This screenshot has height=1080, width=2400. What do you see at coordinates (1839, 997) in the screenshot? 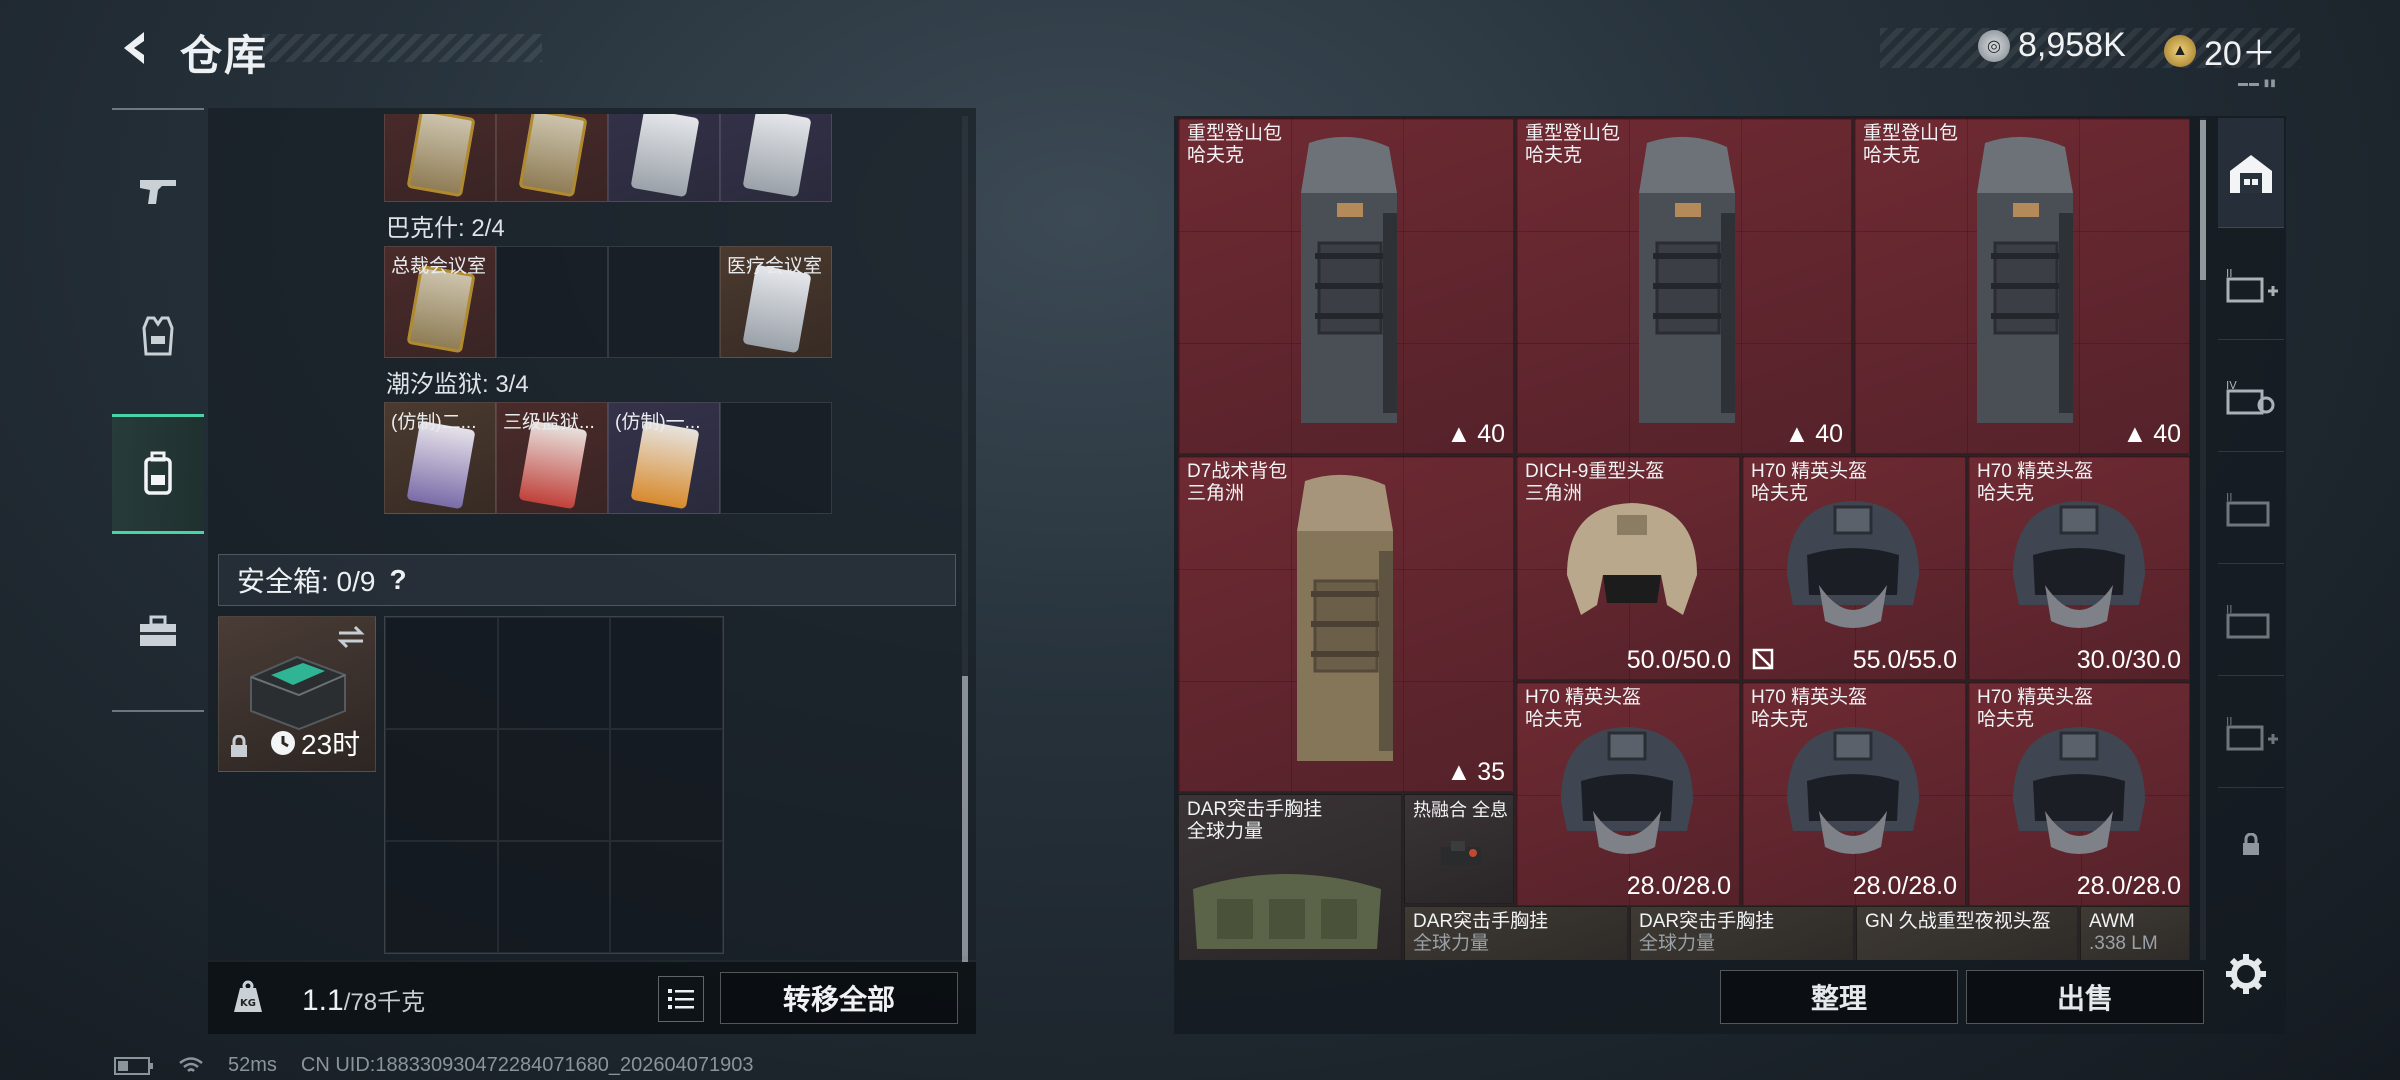
I see `sort-button: 整理` at bounding box center [1839, 997].